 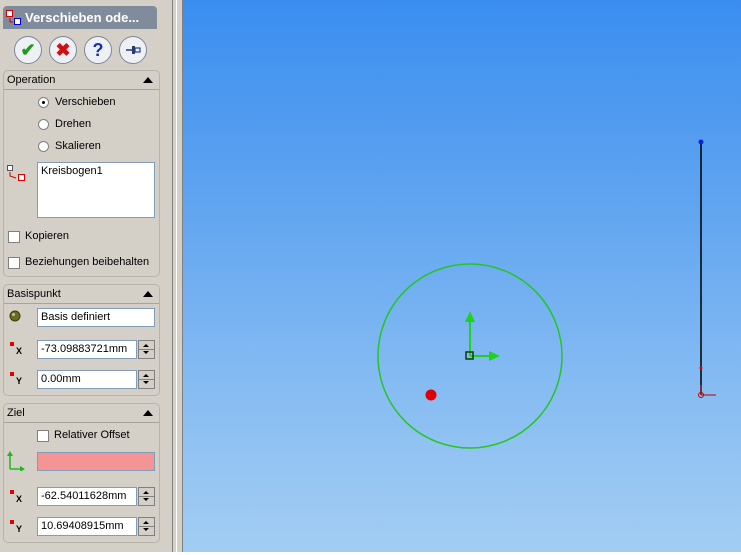 What do you see at coordinates (43, 146) in the screenshot?
I see `radio-scale` at bounding box center [43, 146].